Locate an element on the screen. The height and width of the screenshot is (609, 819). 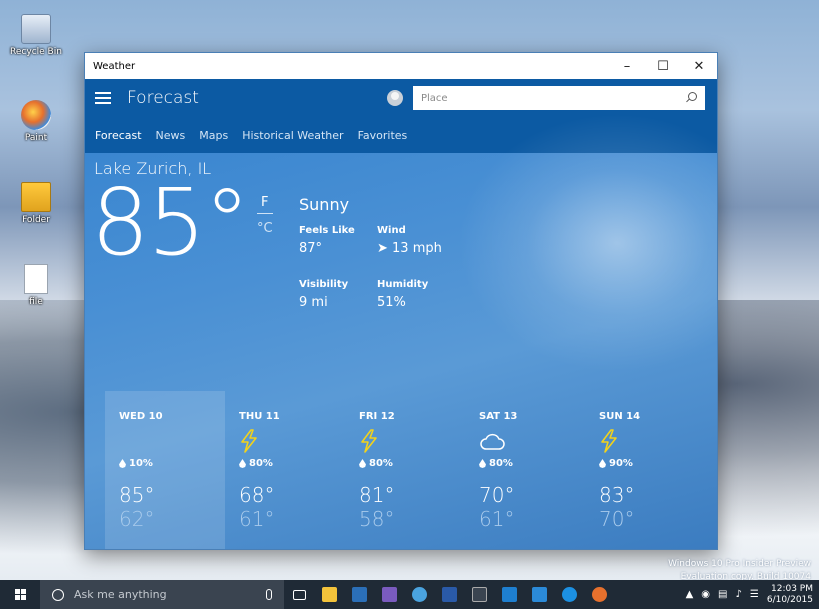
desktop-icon-paint: Paint is located at coordinates (36, 121).